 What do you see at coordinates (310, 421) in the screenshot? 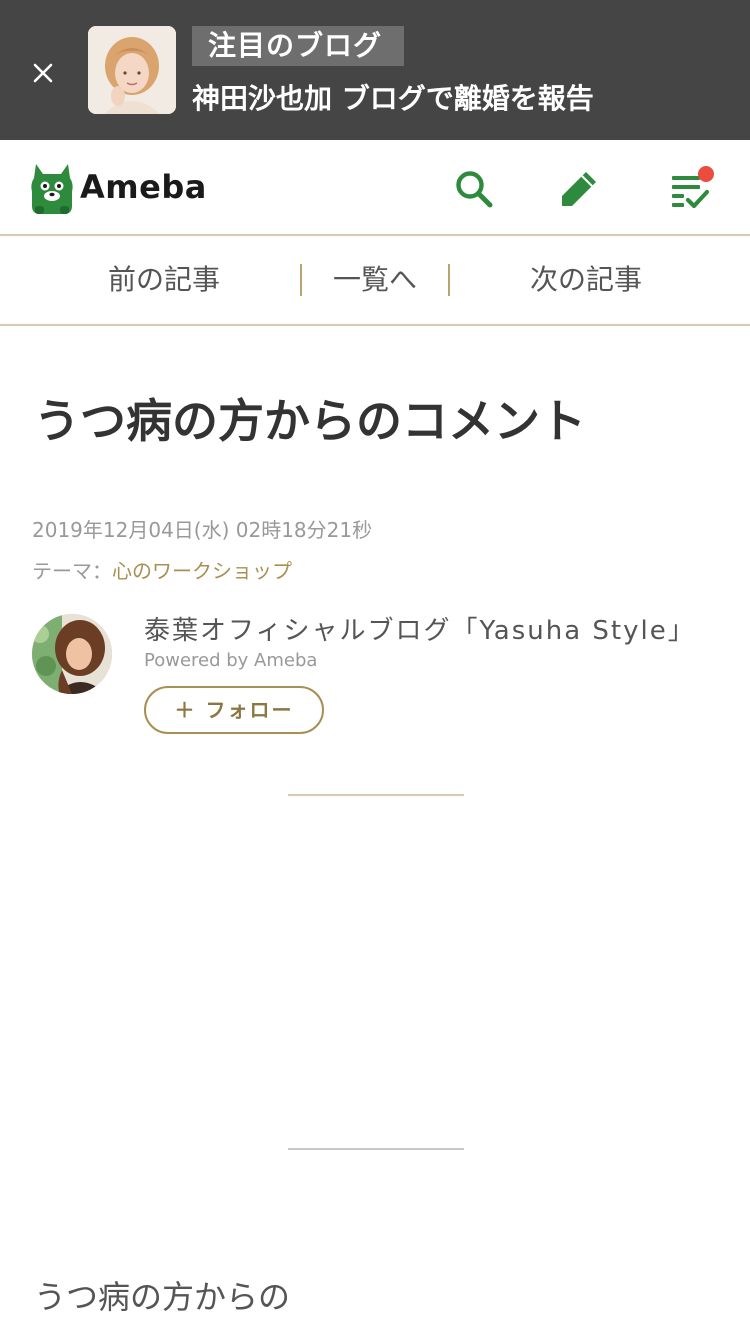
I see `article-title: うつ病の方からのコメント` at bounding box center [310, 421].